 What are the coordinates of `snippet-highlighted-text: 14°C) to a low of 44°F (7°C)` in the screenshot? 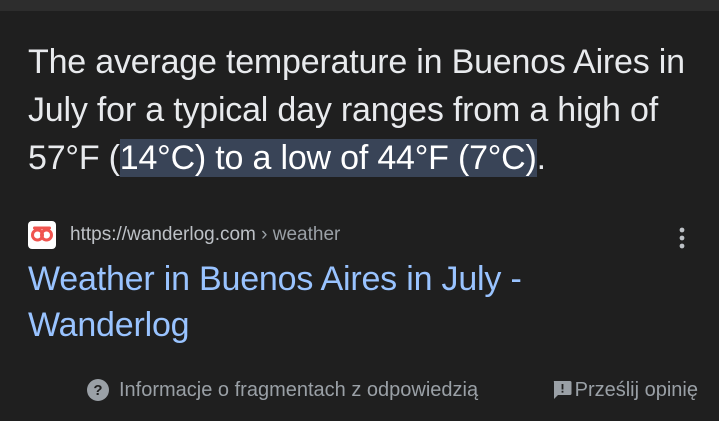 It's located at (328, 158).